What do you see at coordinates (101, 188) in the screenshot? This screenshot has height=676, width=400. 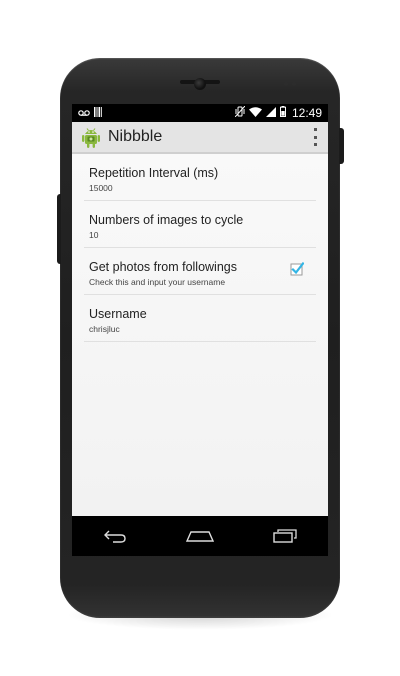 I see `pref-summary: 15000` at bounding box center [101, 188].